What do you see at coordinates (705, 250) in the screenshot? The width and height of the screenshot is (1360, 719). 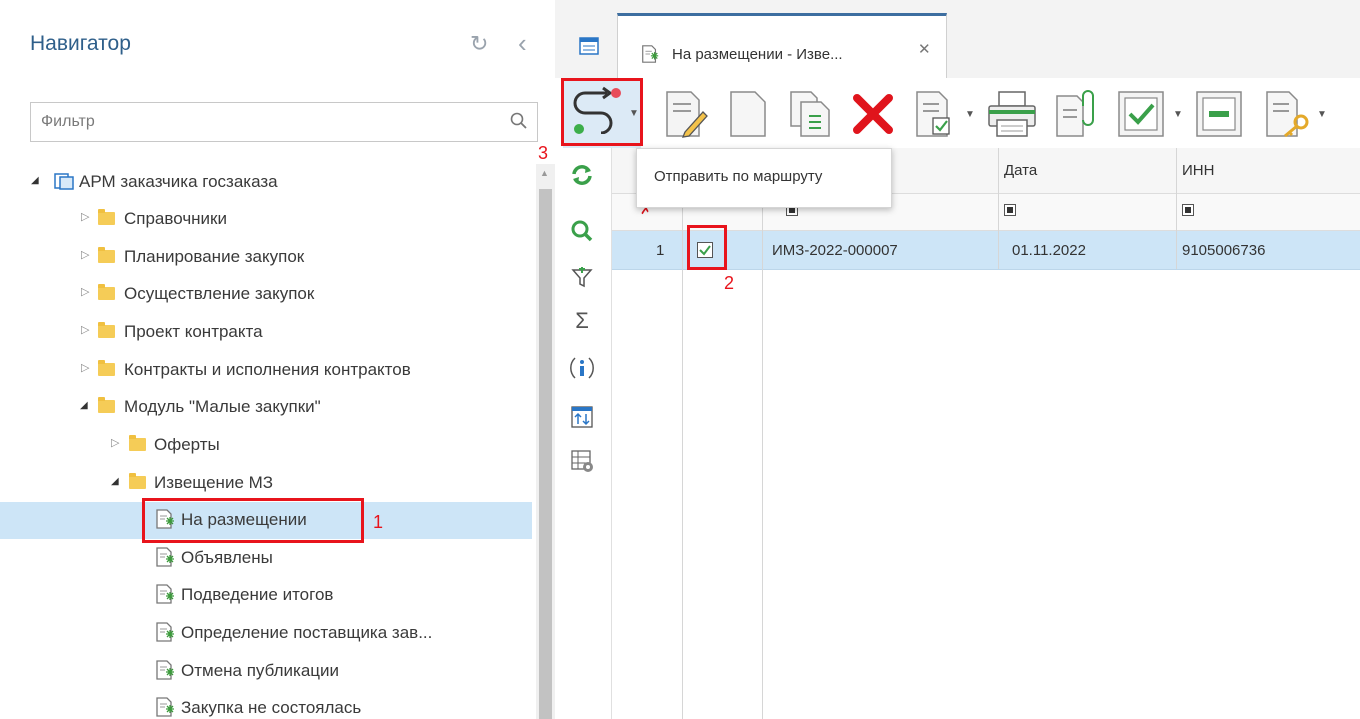 I see `row-checkbox` at bounding box center [705, 250].